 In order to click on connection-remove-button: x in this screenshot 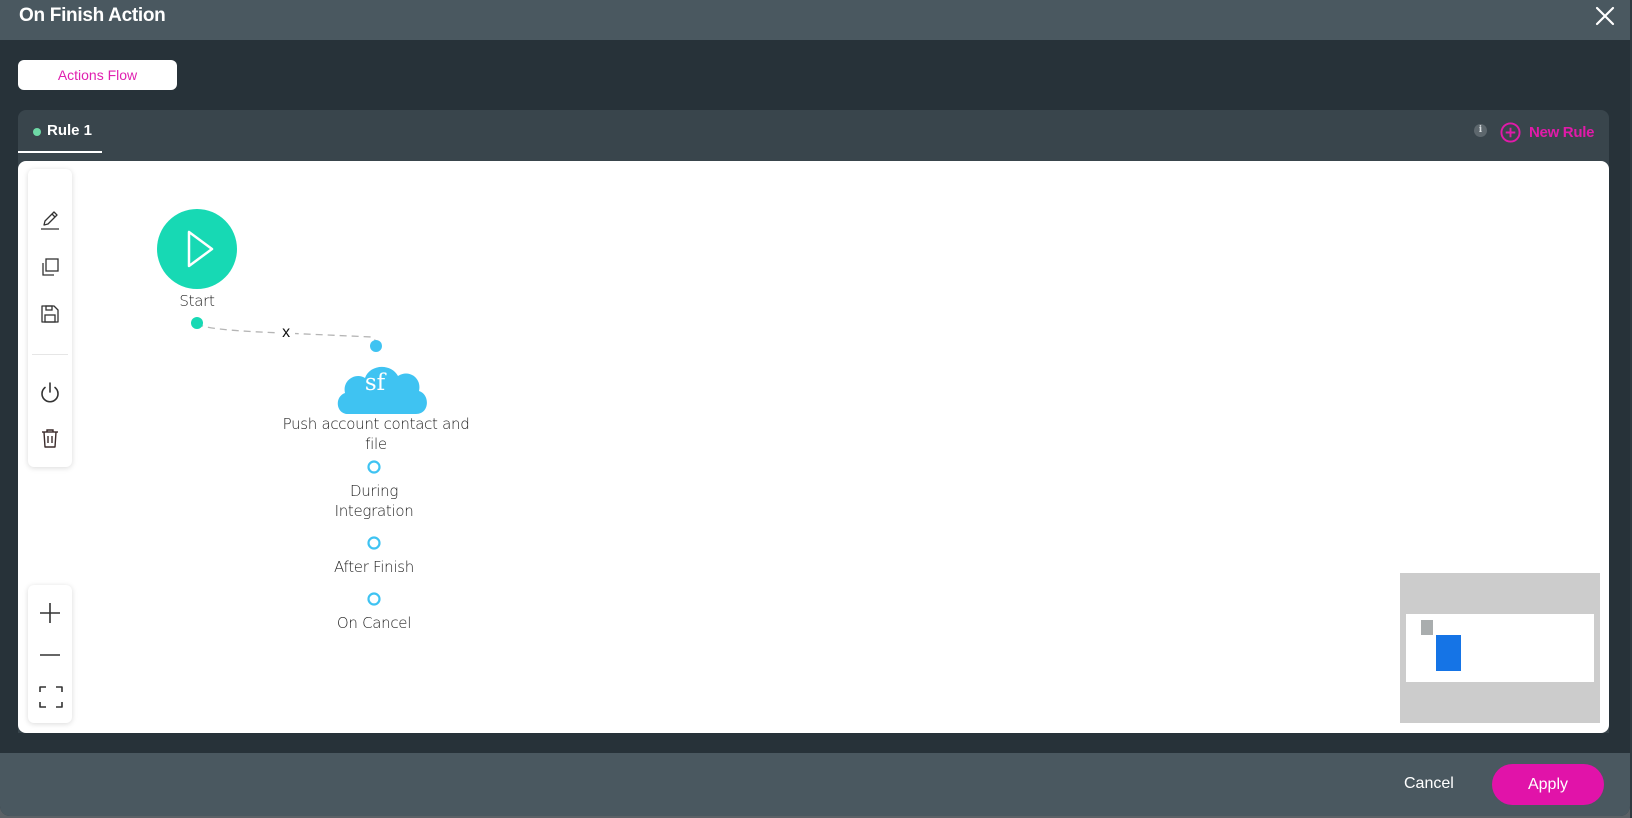, I will do `click(286, 333)`.